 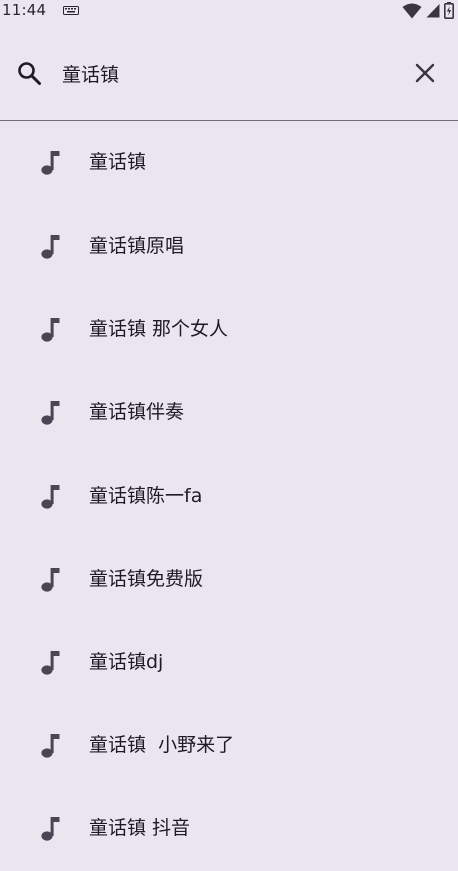 I want to click on wifi-icon, so click(x=412, y=10).